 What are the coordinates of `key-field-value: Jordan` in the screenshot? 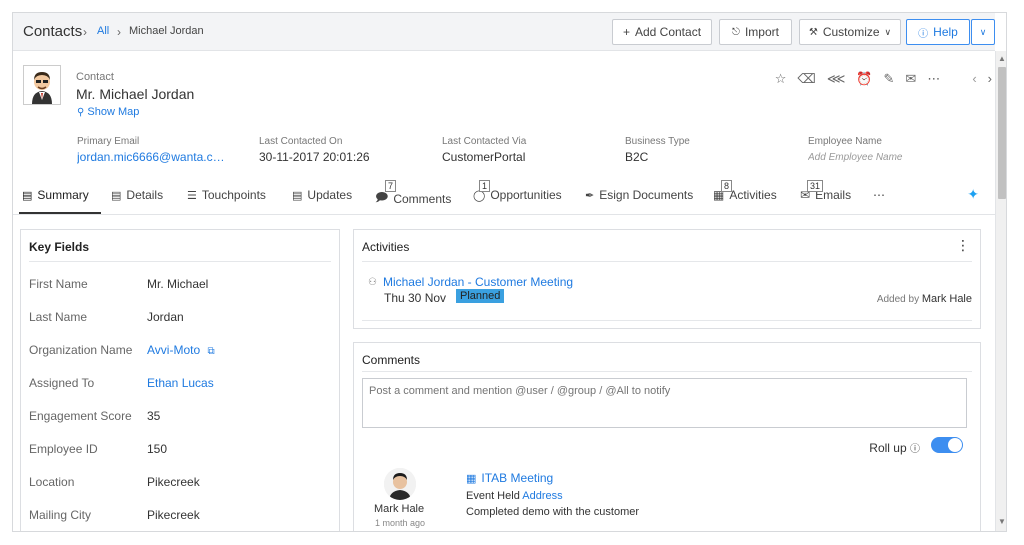 It's located at (165, 317).